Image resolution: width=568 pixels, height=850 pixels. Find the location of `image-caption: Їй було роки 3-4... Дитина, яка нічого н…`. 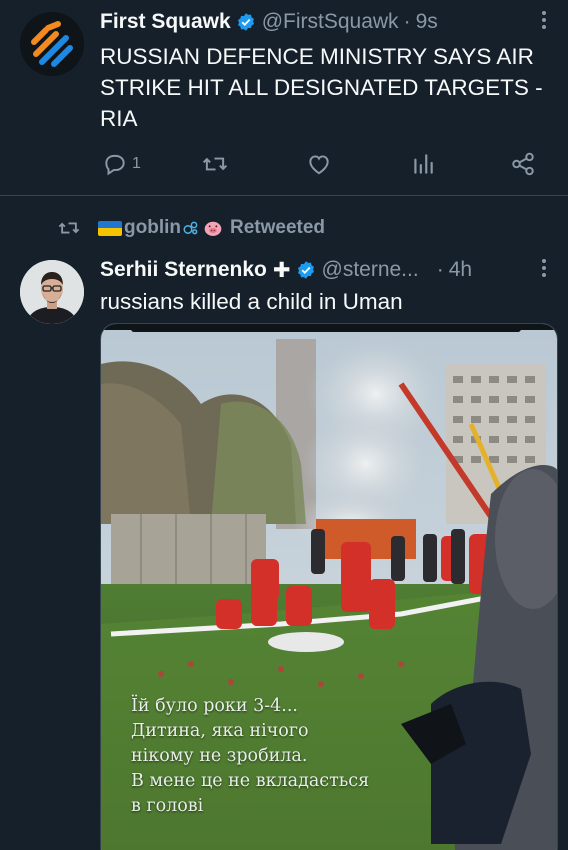

image-caption: Їй було роки 3-4... Дитина, яка нічого н… is located at coordinates (250, 756).